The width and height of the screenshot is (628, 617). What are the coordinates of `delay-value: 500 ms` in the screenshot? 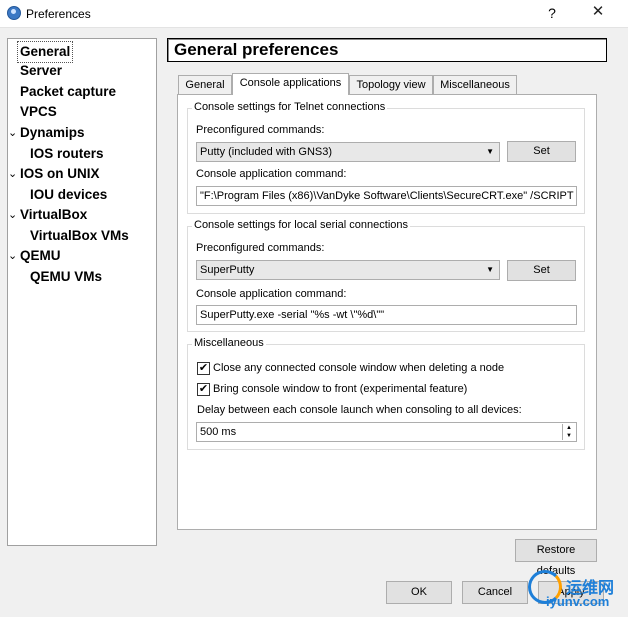 It's located at (218, 432).